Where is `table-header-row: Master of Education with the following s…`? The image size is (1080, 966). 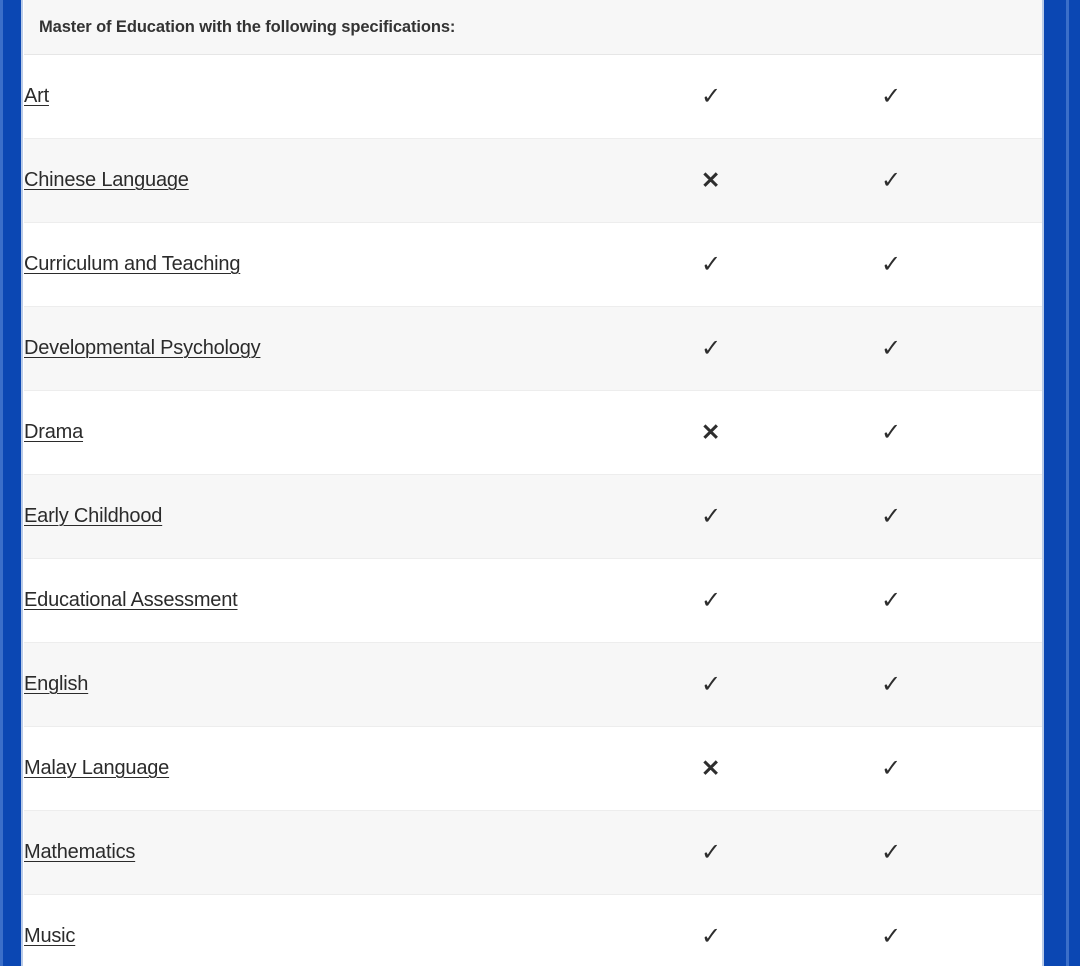 table-header-row: Master of Education with the following s… is located at coordinates (533, 27).